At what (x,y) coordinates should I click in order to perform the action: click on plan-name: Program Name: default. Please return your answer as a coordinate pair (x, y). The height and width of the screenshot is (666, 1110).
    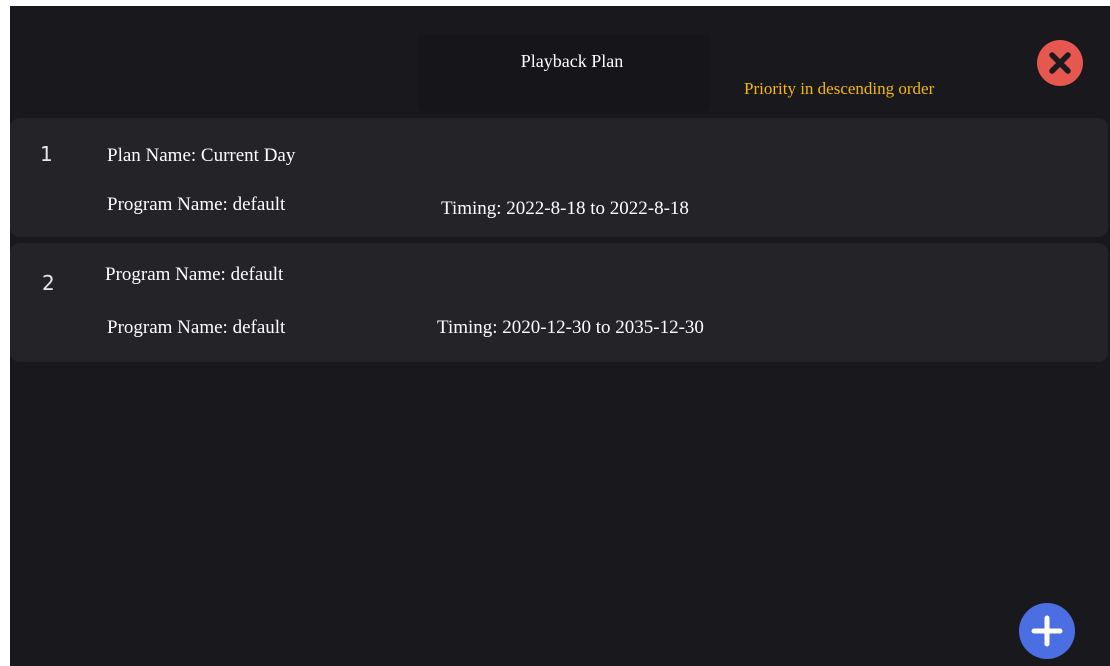
    Looking at the image, I should click on (194, 274).